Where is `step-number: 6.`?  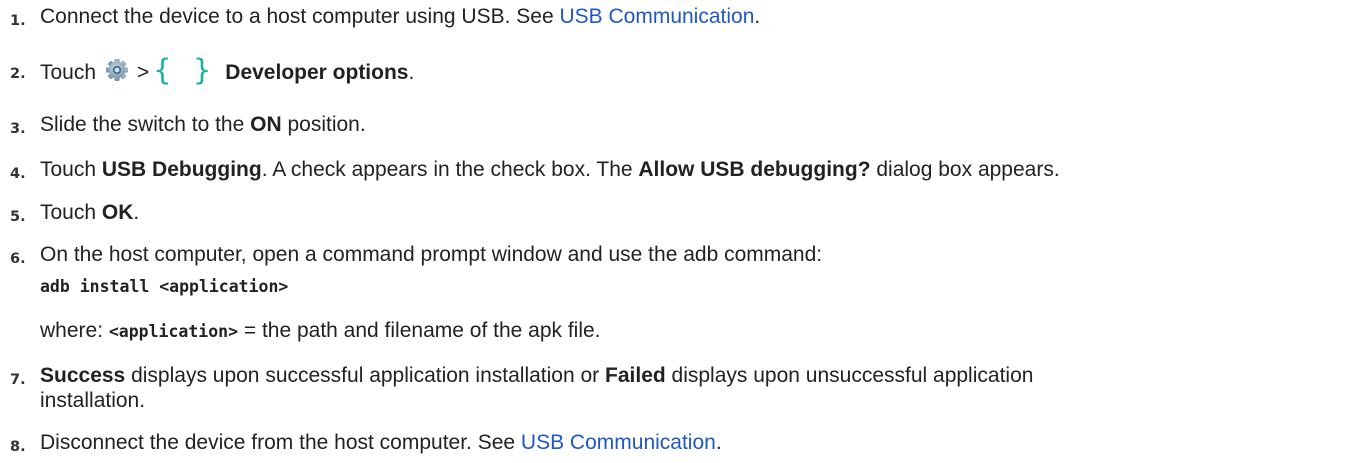 step-number: 6. is located at coordinates (18, 259).